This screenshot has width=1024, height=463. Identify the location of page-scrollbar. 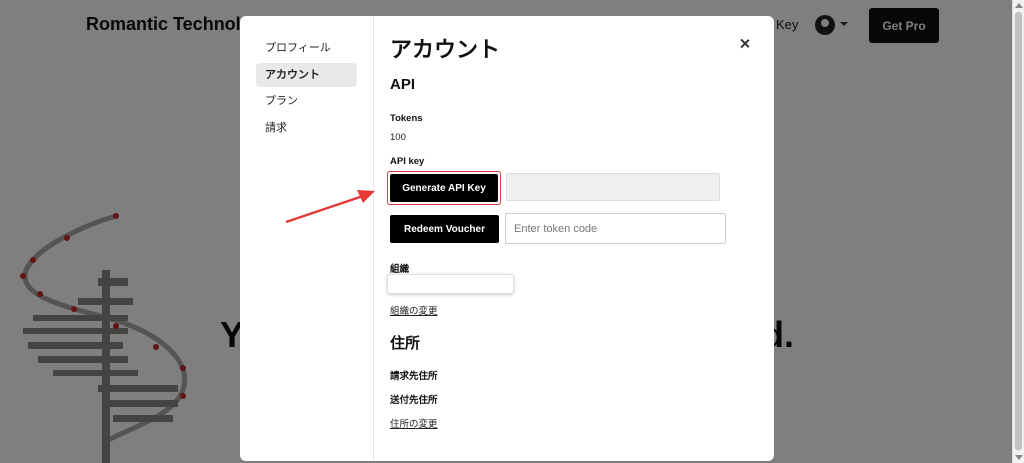
(1018, 231).